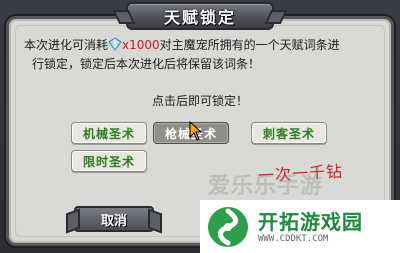  Describe the element at coordinates (228, 227) in the screenshot. I see `brand-logo-icon` at that location.